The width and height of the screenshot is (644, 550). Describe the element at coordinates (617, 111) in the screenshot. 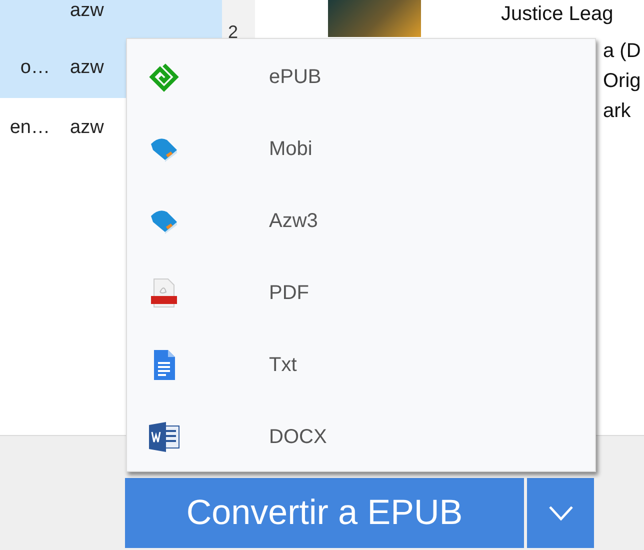

I see `book-title-text: ark` at that location.